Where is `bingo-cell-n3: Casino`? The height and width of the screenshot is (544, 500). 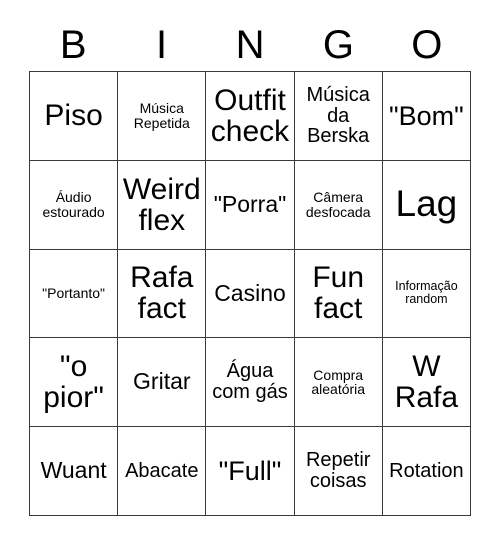 bingo-cell-n3: Casino is located at coordinates (250, 294).